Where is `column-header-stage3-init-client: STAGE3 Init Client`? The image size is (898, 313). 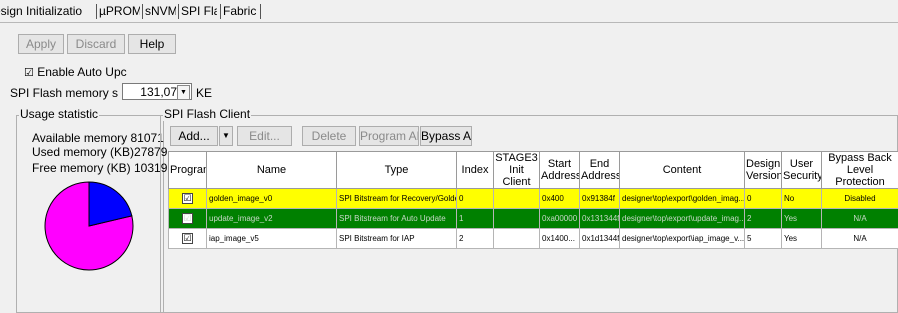
column-header-stage3-init-client: STAGE3 Init Client is located at coordinates (516, 170).